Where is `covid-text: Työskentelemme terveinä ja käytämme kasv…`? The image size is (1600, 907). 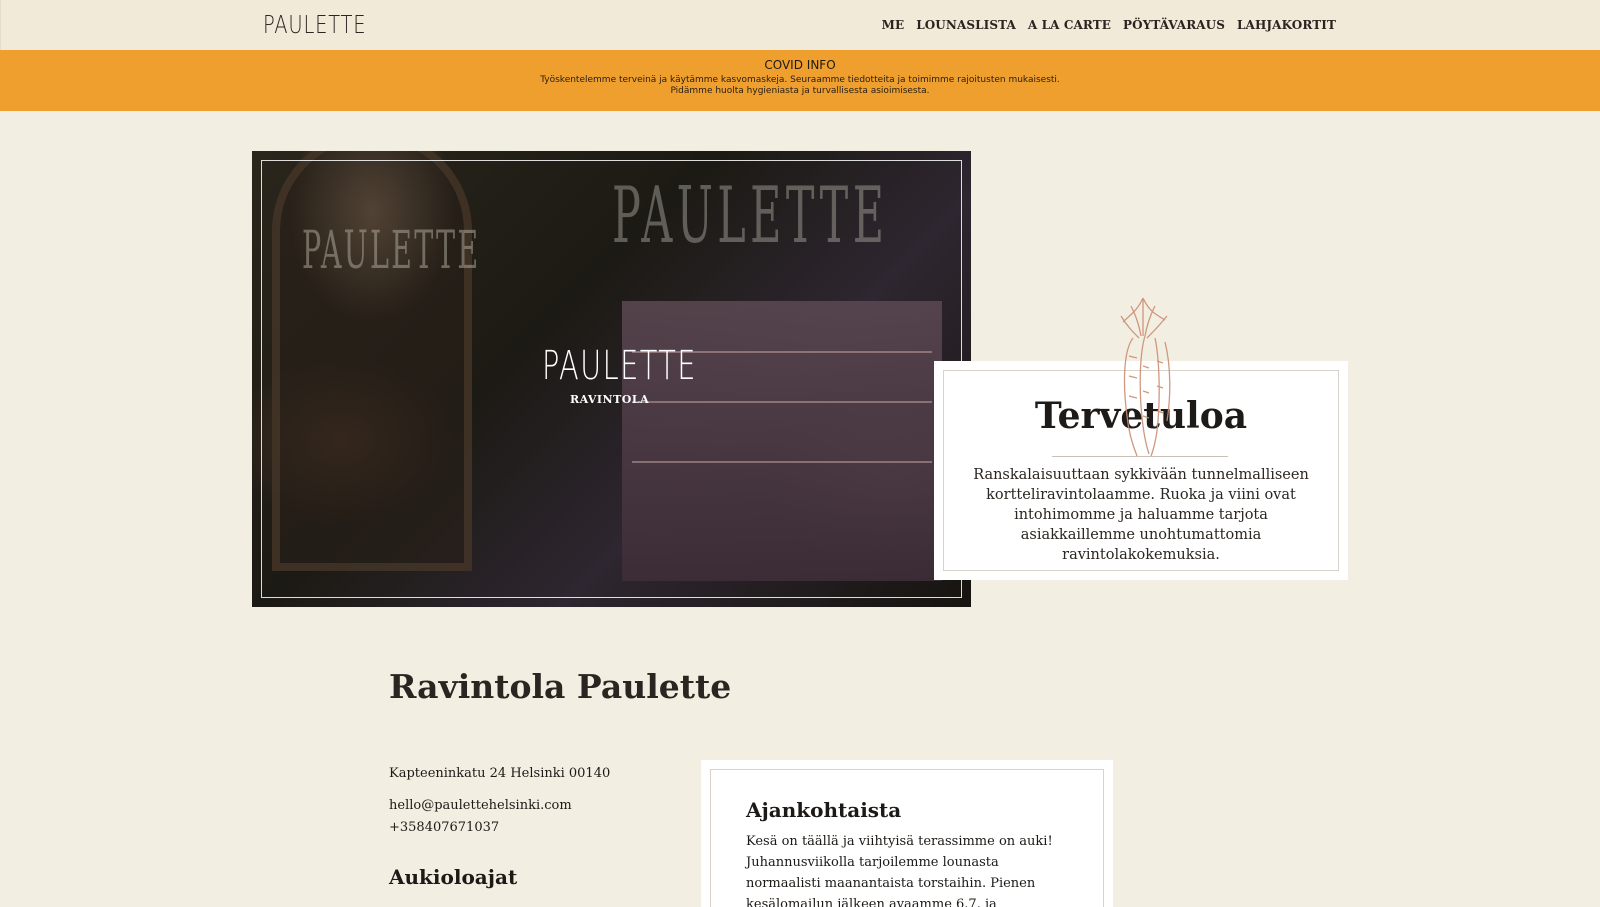
covid-text: Työskentelemme terveinä ja käytämme kasv… is located at coordinates (800, 85).